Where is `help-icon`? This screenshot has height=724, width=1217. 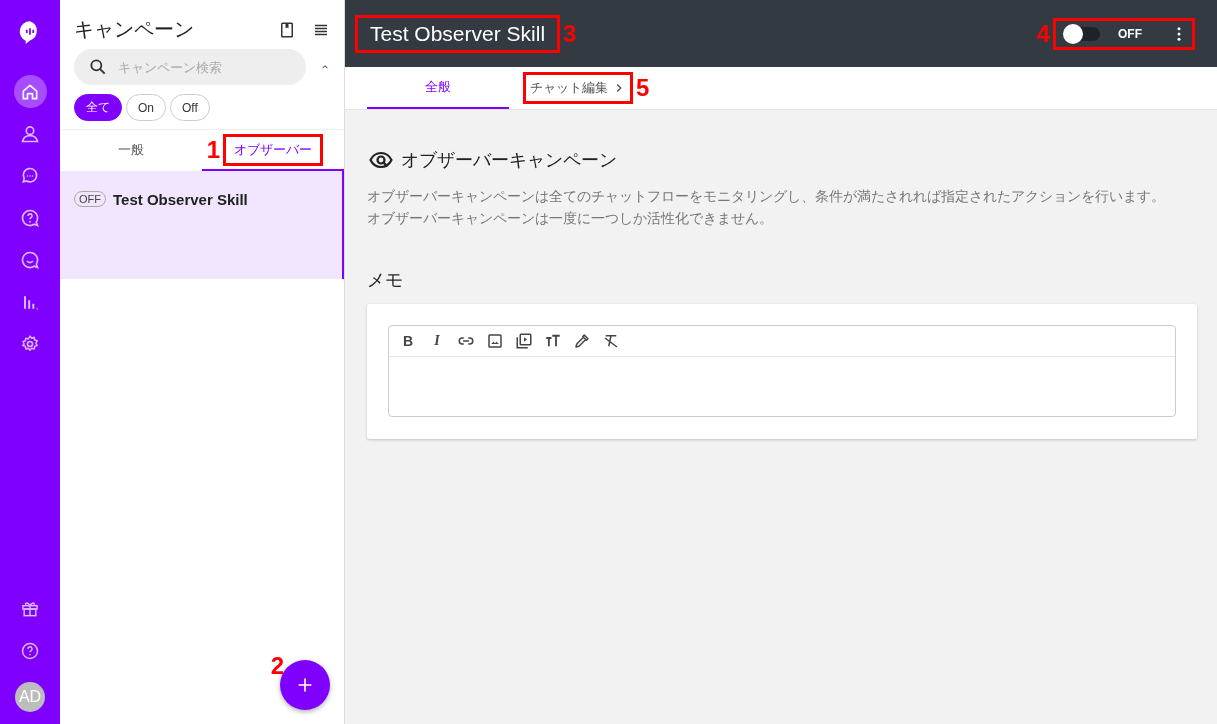
help-icon is located at coordinates (30, 650).